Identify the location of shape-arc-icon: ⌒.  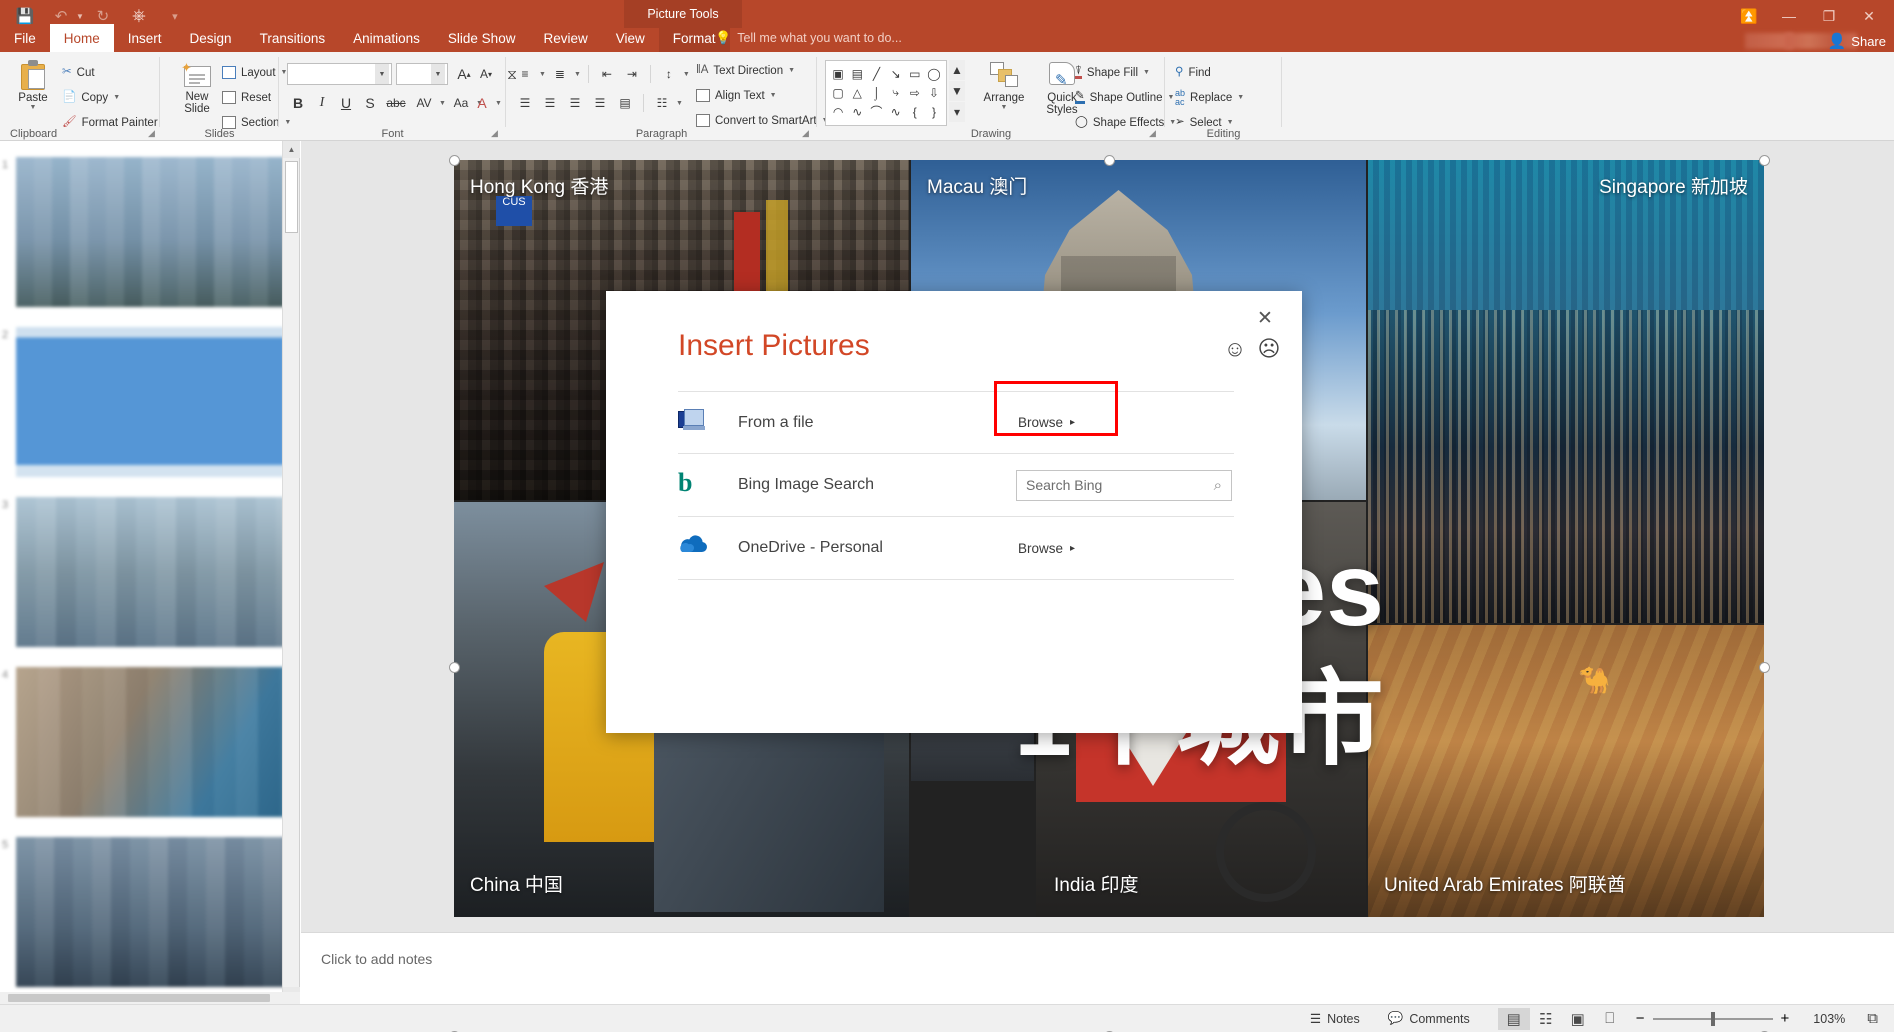
(876, 112).